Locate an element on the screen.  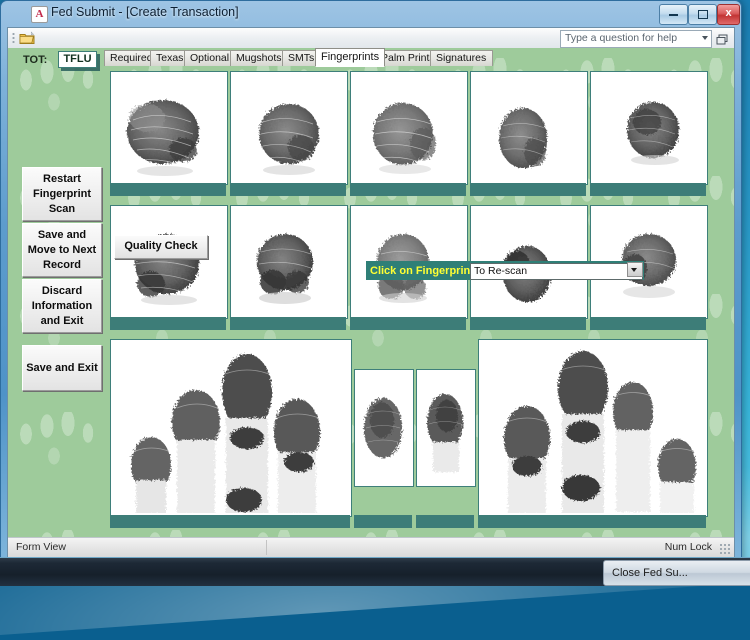
fingerprint-footer-left-middle is located at coordinates (408, 323).